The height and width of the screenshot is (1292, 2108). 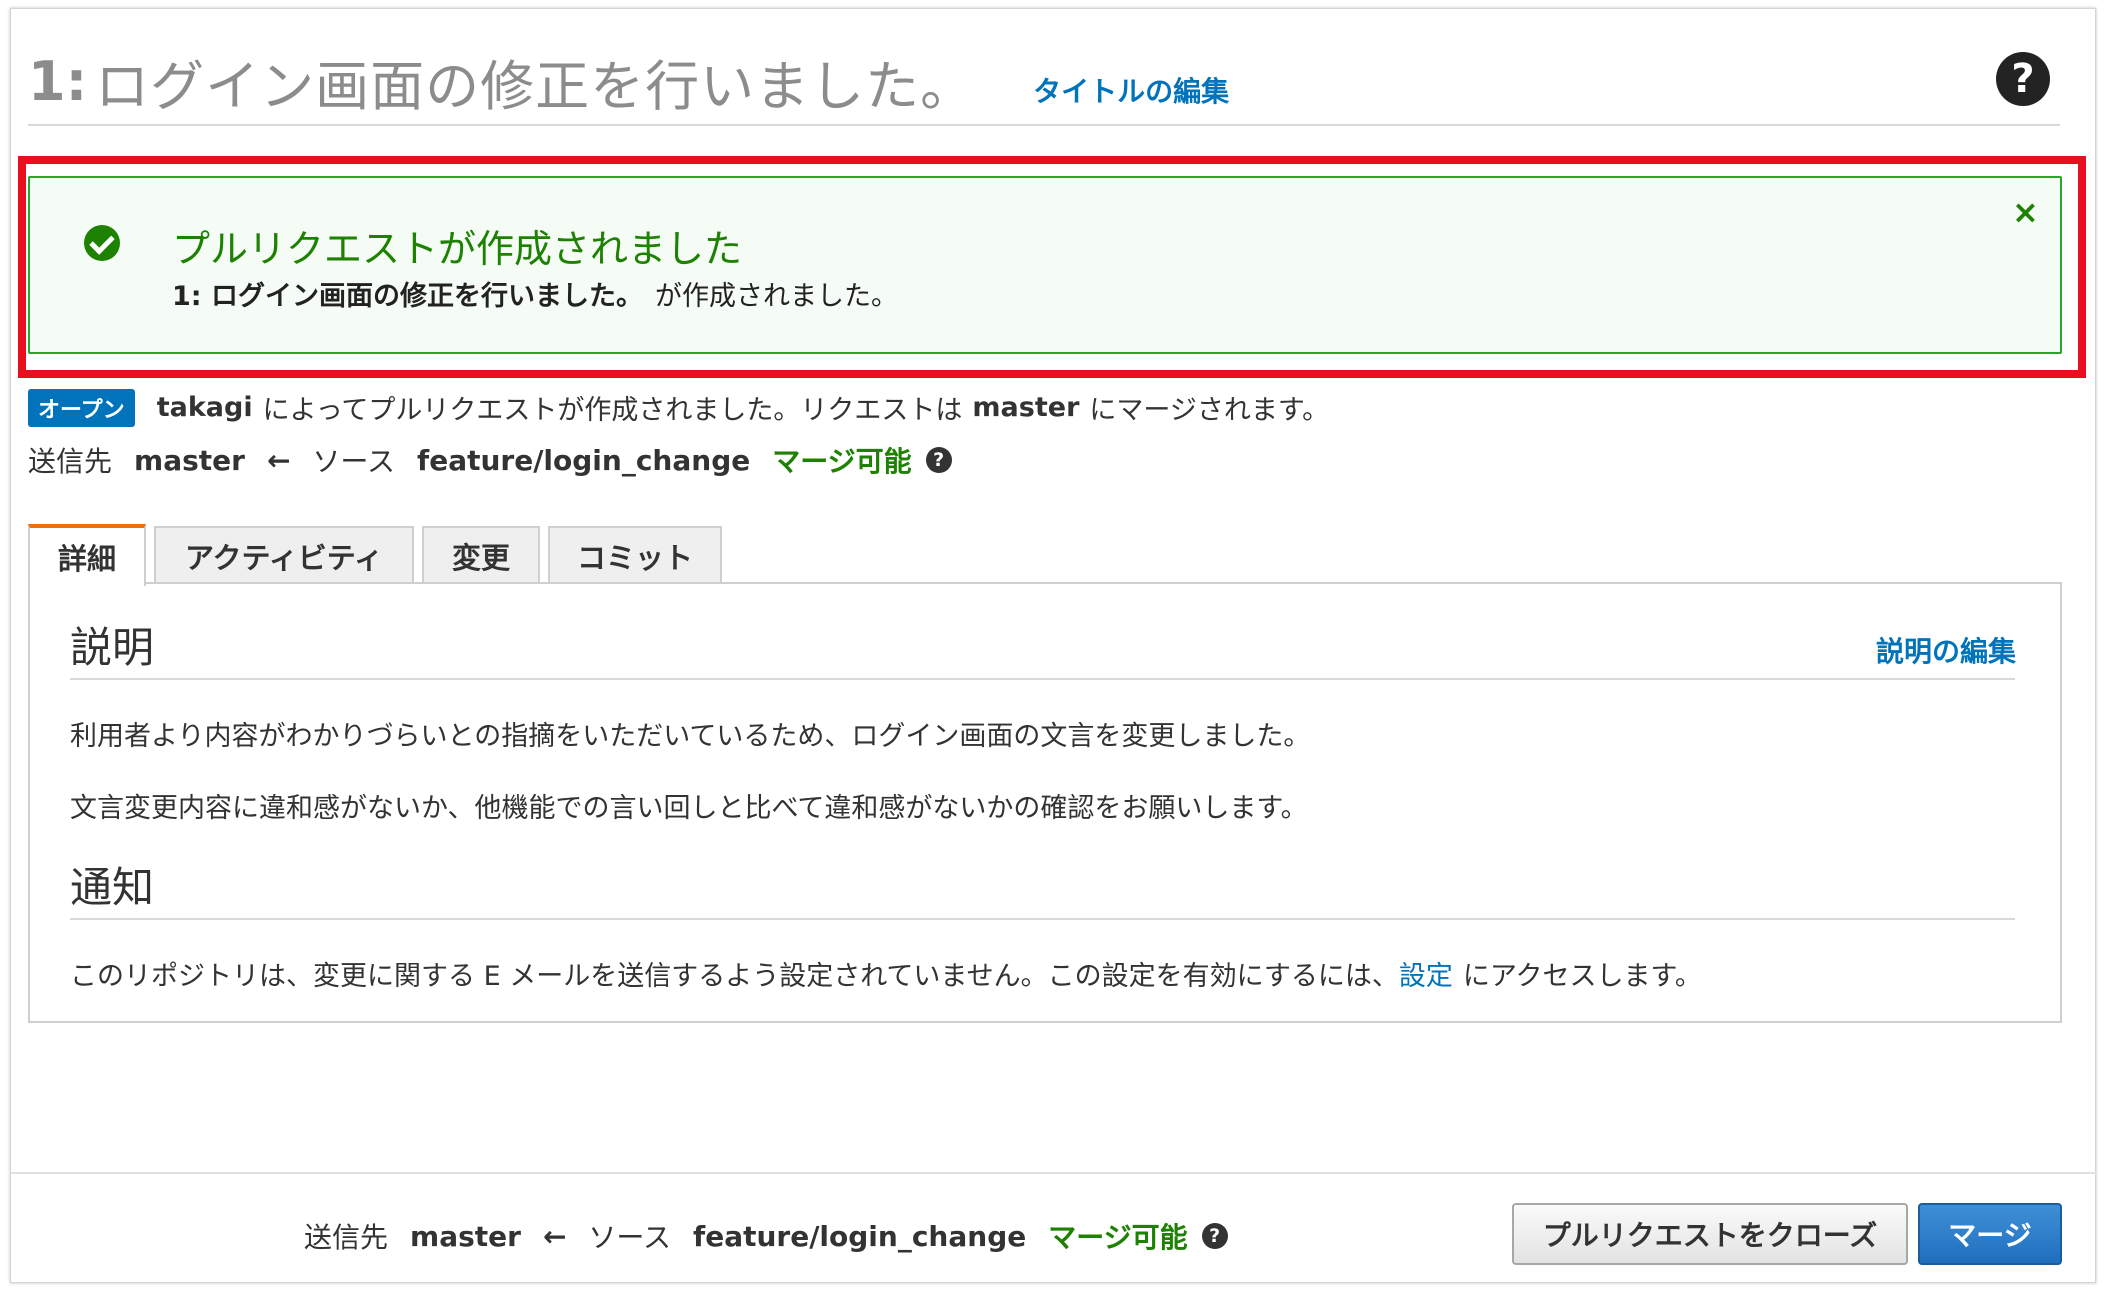 I want to click on status-text-end: にマージされます。, so click(x=1209, y=410).